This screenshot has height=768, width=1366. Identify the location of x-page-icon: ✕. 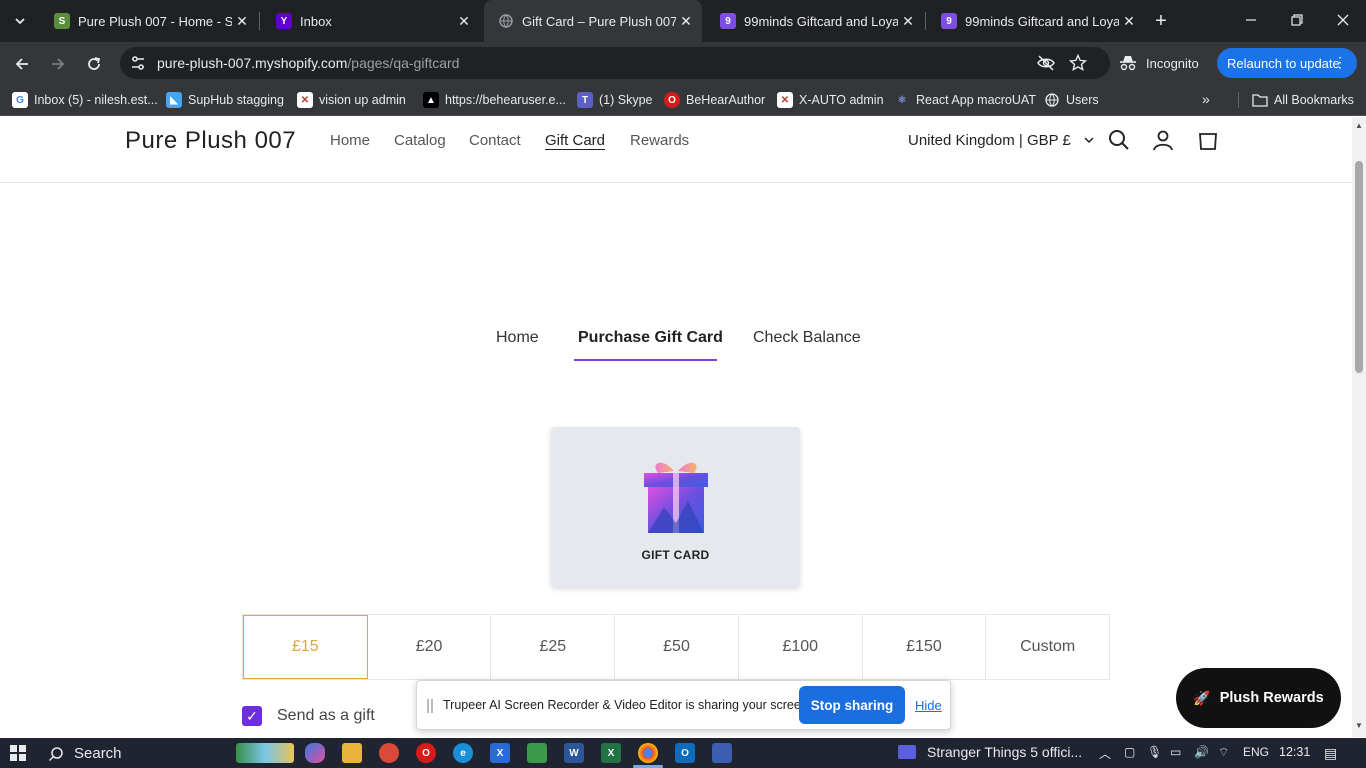
(305, 100).